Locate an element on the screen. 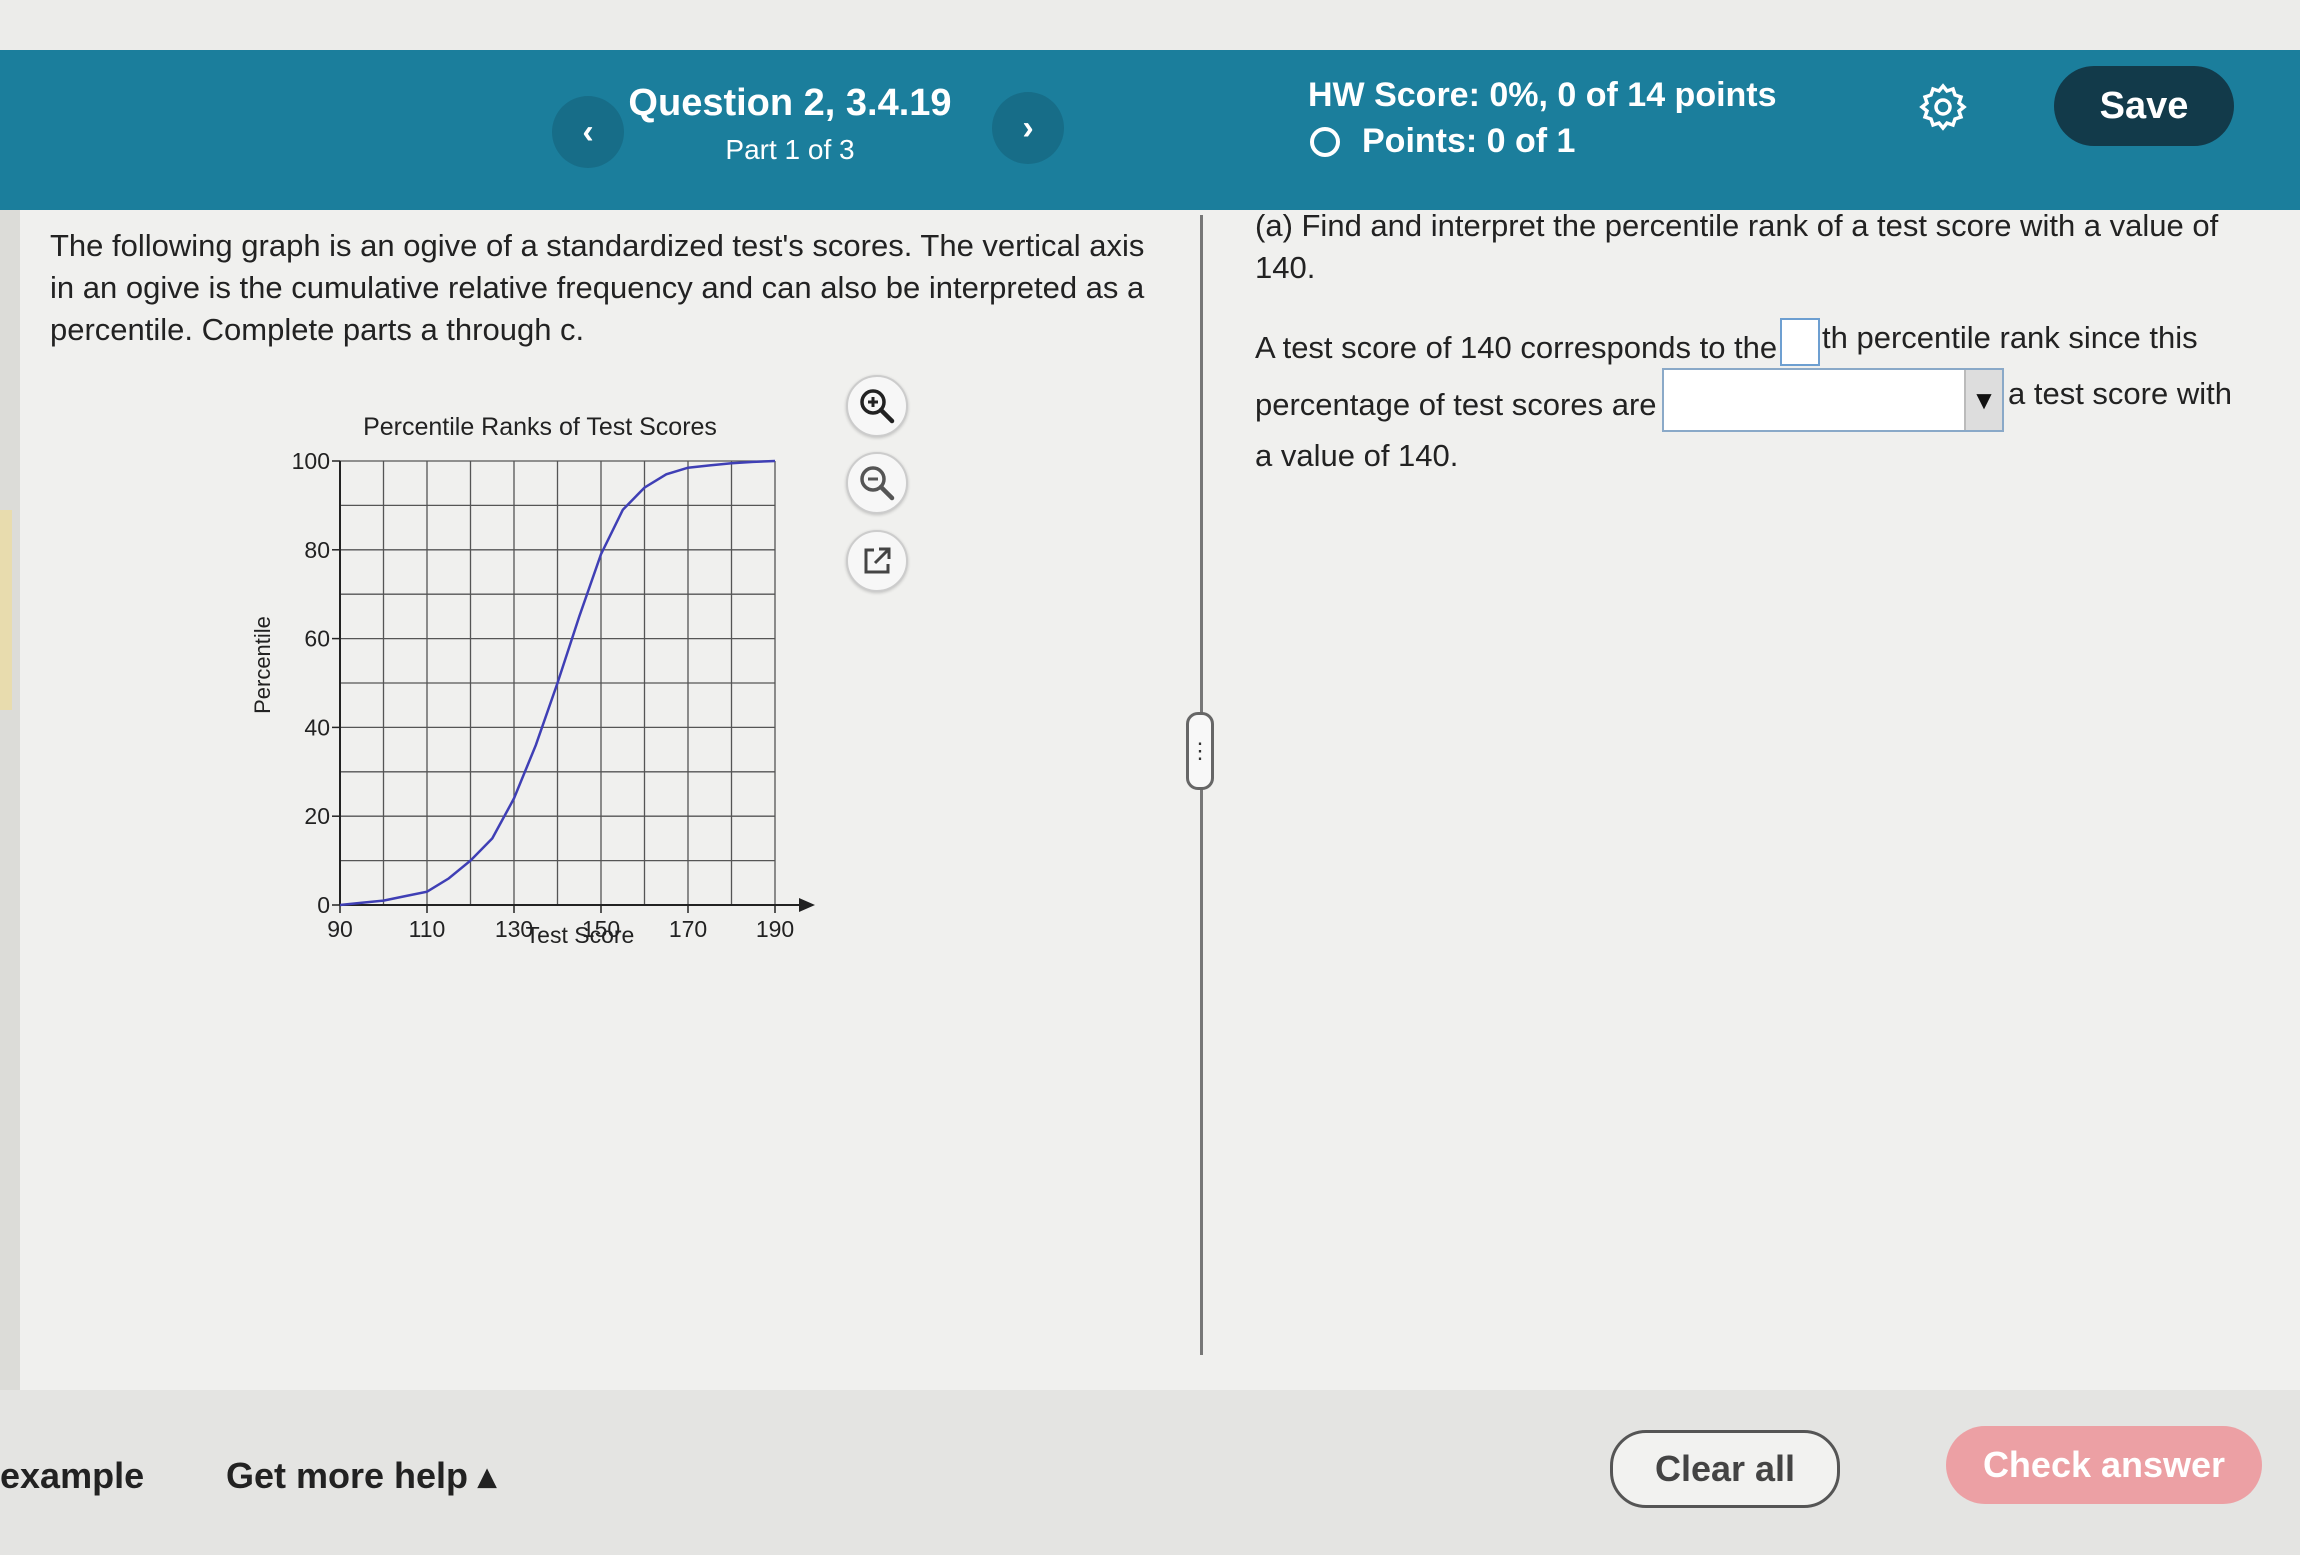  hw-score: HW Score: 0%, 0 of 14 points is located at coordinates (1542, 95).